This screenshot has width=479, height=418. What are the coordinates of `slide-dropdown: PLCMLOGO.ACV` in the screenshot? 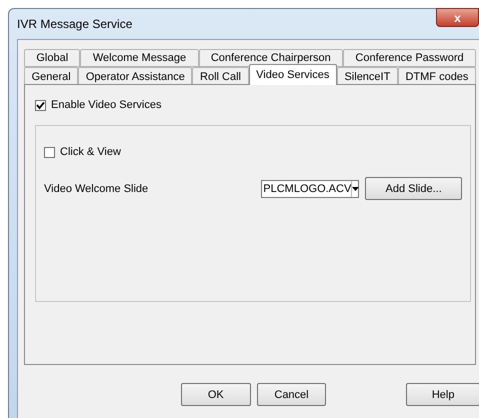 It's located at (310, 189).